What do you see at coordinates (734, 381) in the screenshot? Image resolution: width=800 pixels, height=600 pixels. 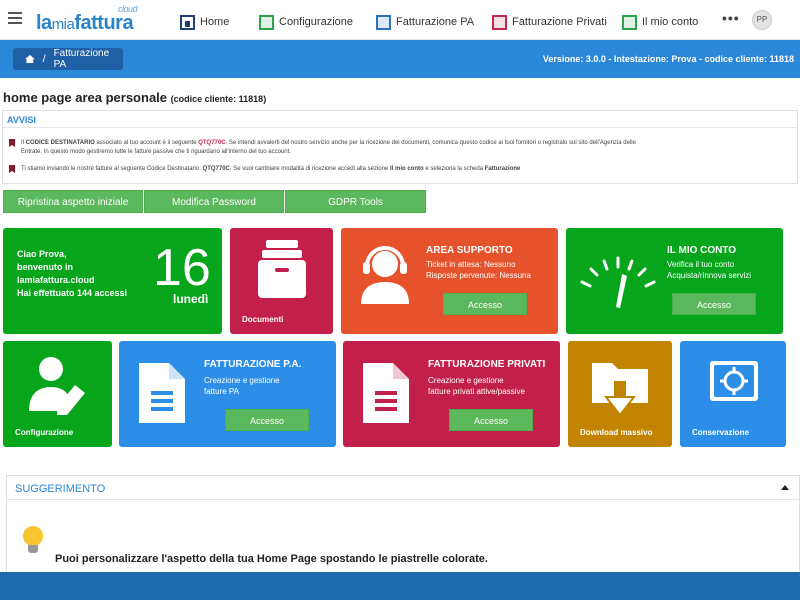 I see `safe-vault-icon` at bounding box center [734, 381].